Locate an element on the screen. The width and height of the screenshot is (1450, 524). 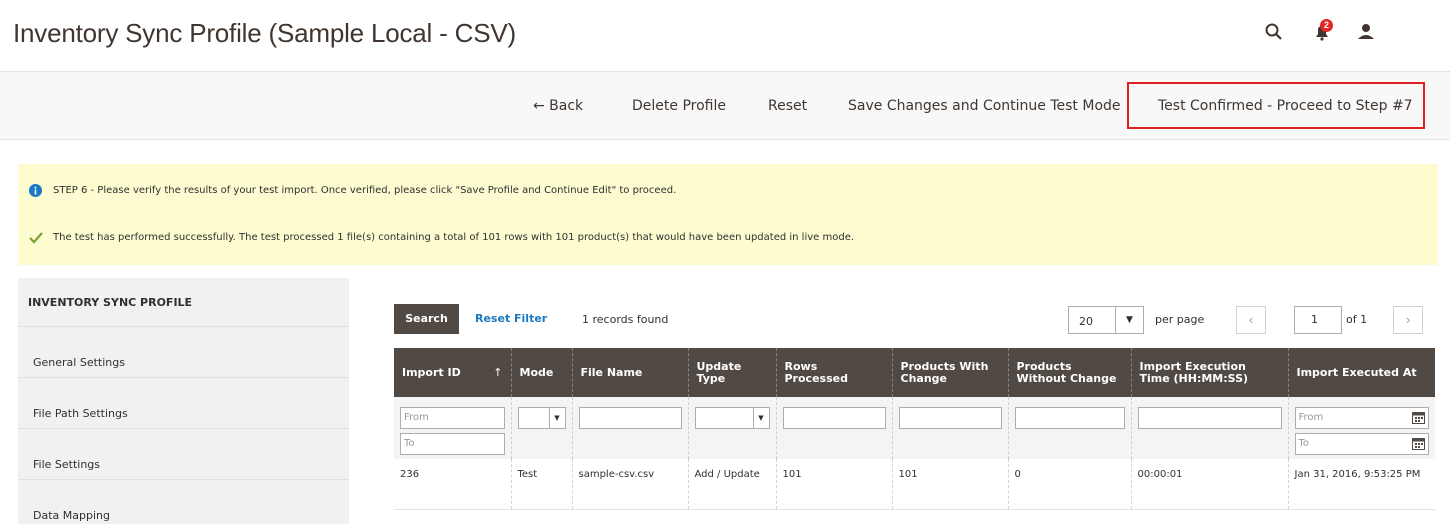
cell-import-id: 236 is located at coordinates (452, 484).